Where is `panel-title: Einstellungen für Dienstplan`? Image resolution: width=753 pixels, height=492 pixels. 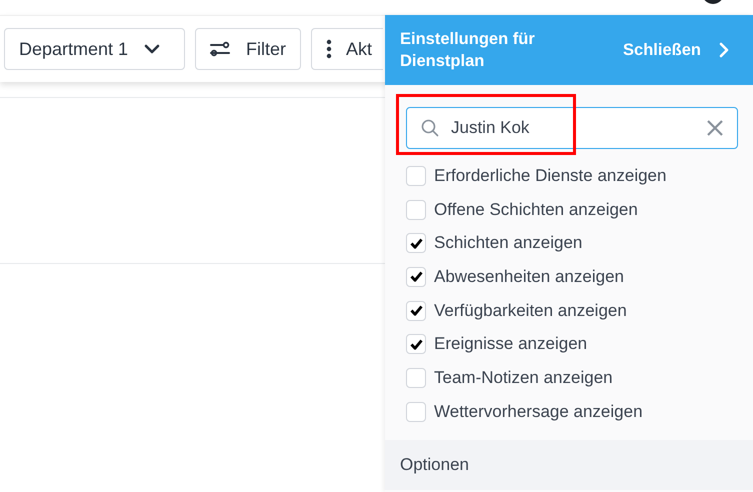 panel-title: Einstellungen für Dienstplan is located at coordinates (468, 50).